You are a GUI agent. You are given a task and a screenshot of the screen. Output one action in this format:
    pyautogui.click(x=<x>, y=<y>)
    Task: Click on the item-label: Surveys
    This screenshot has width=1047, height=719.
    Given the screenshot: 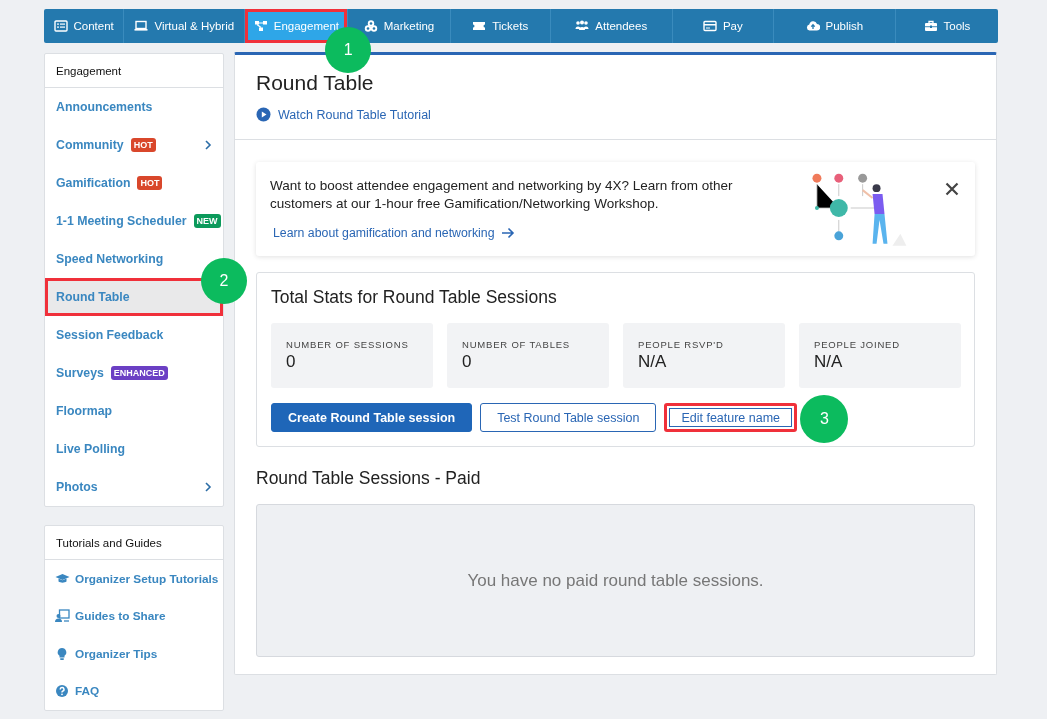 What is the action you would take?
    pyautogui.click(x=80, y=373)
    